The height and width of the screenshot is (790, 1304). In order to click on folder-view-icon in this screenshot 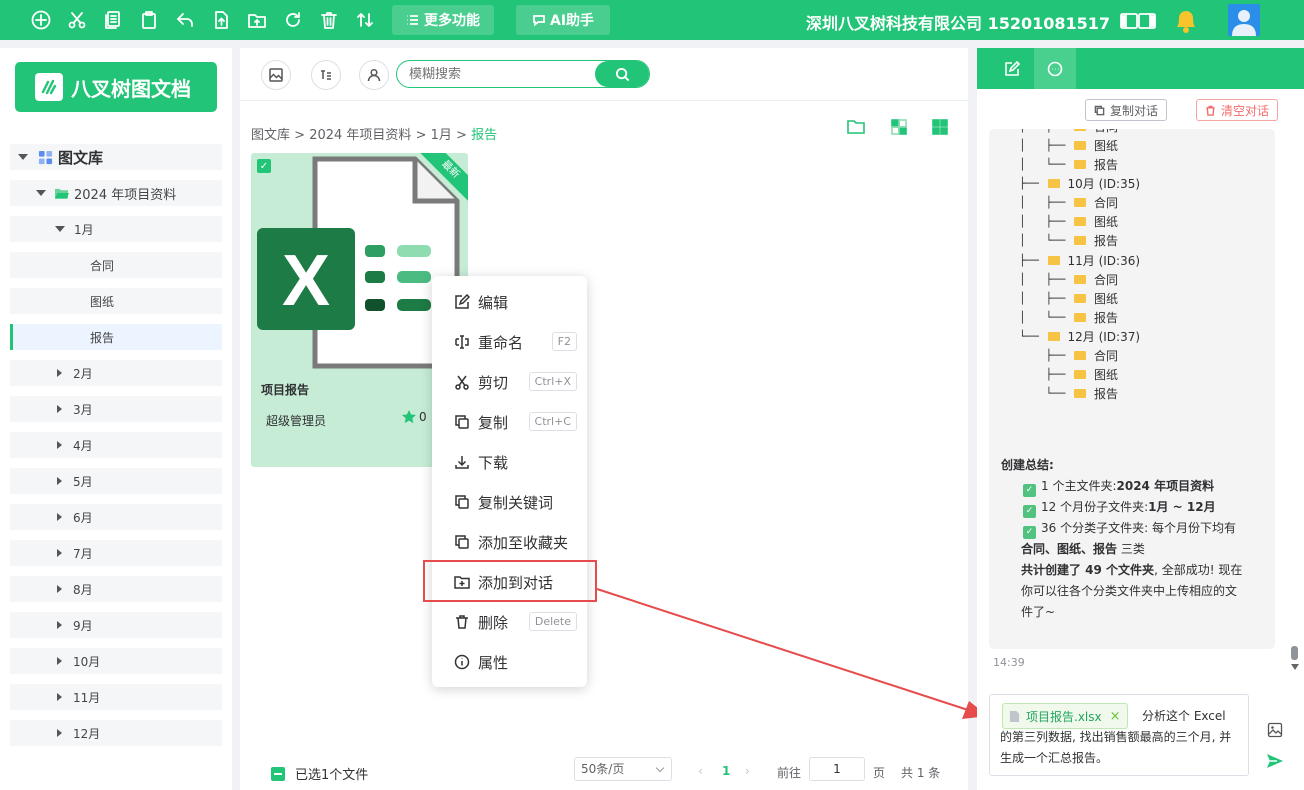, I will do `click(857, 128)`.